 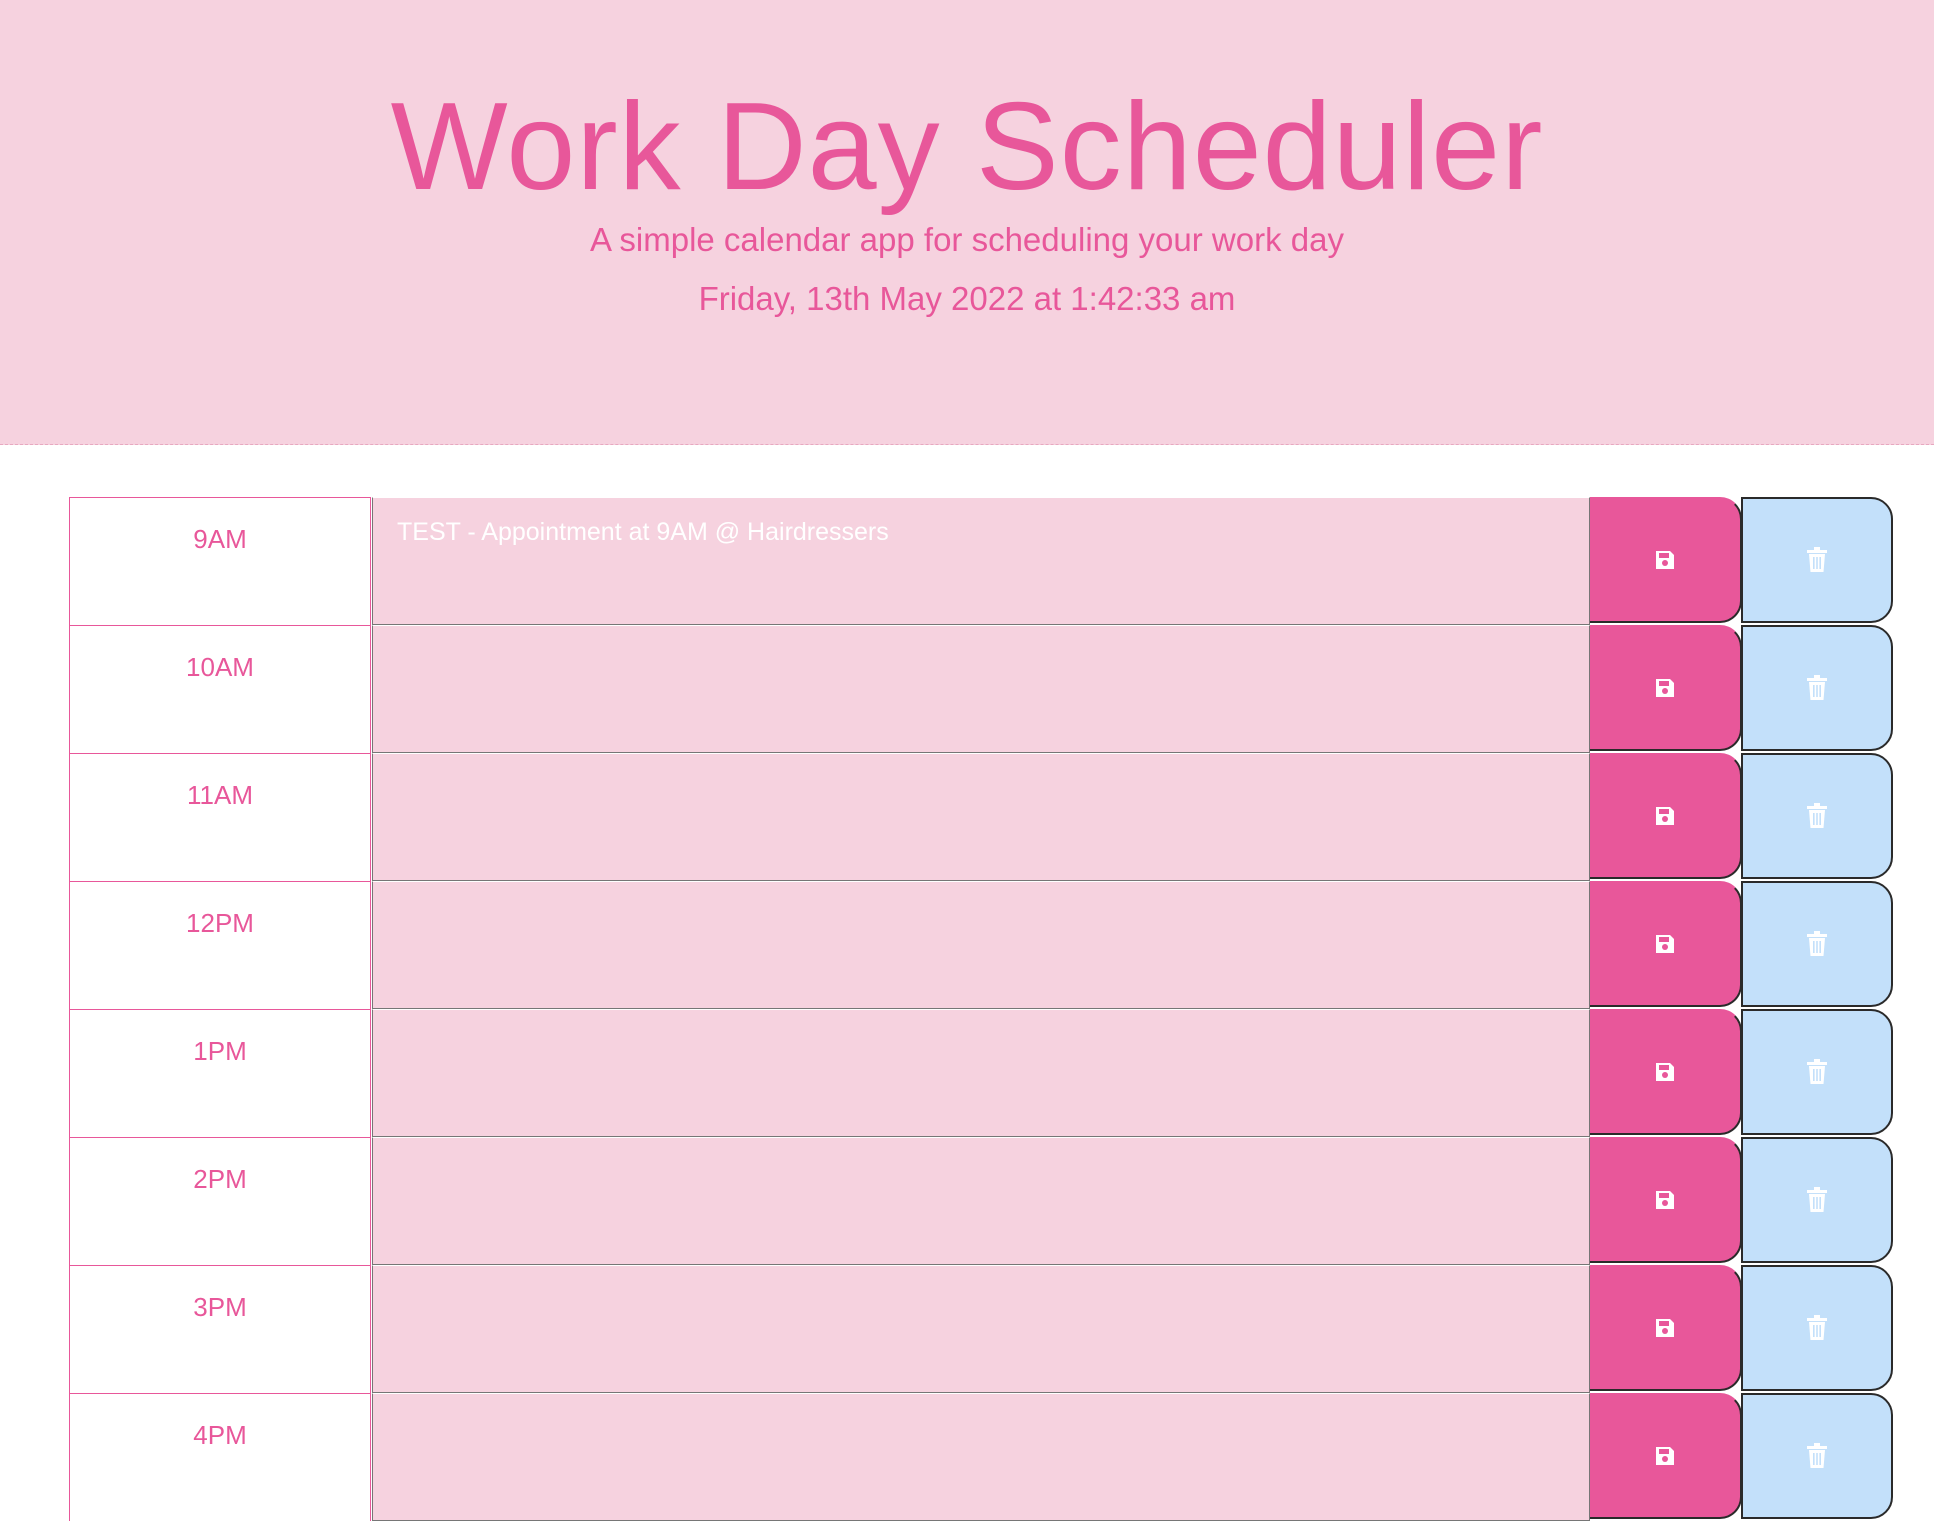 What do you see at coordinates (220, 561) in the screenshot?
I see `hour-label: 9AM` at bounding box center [220, 561].